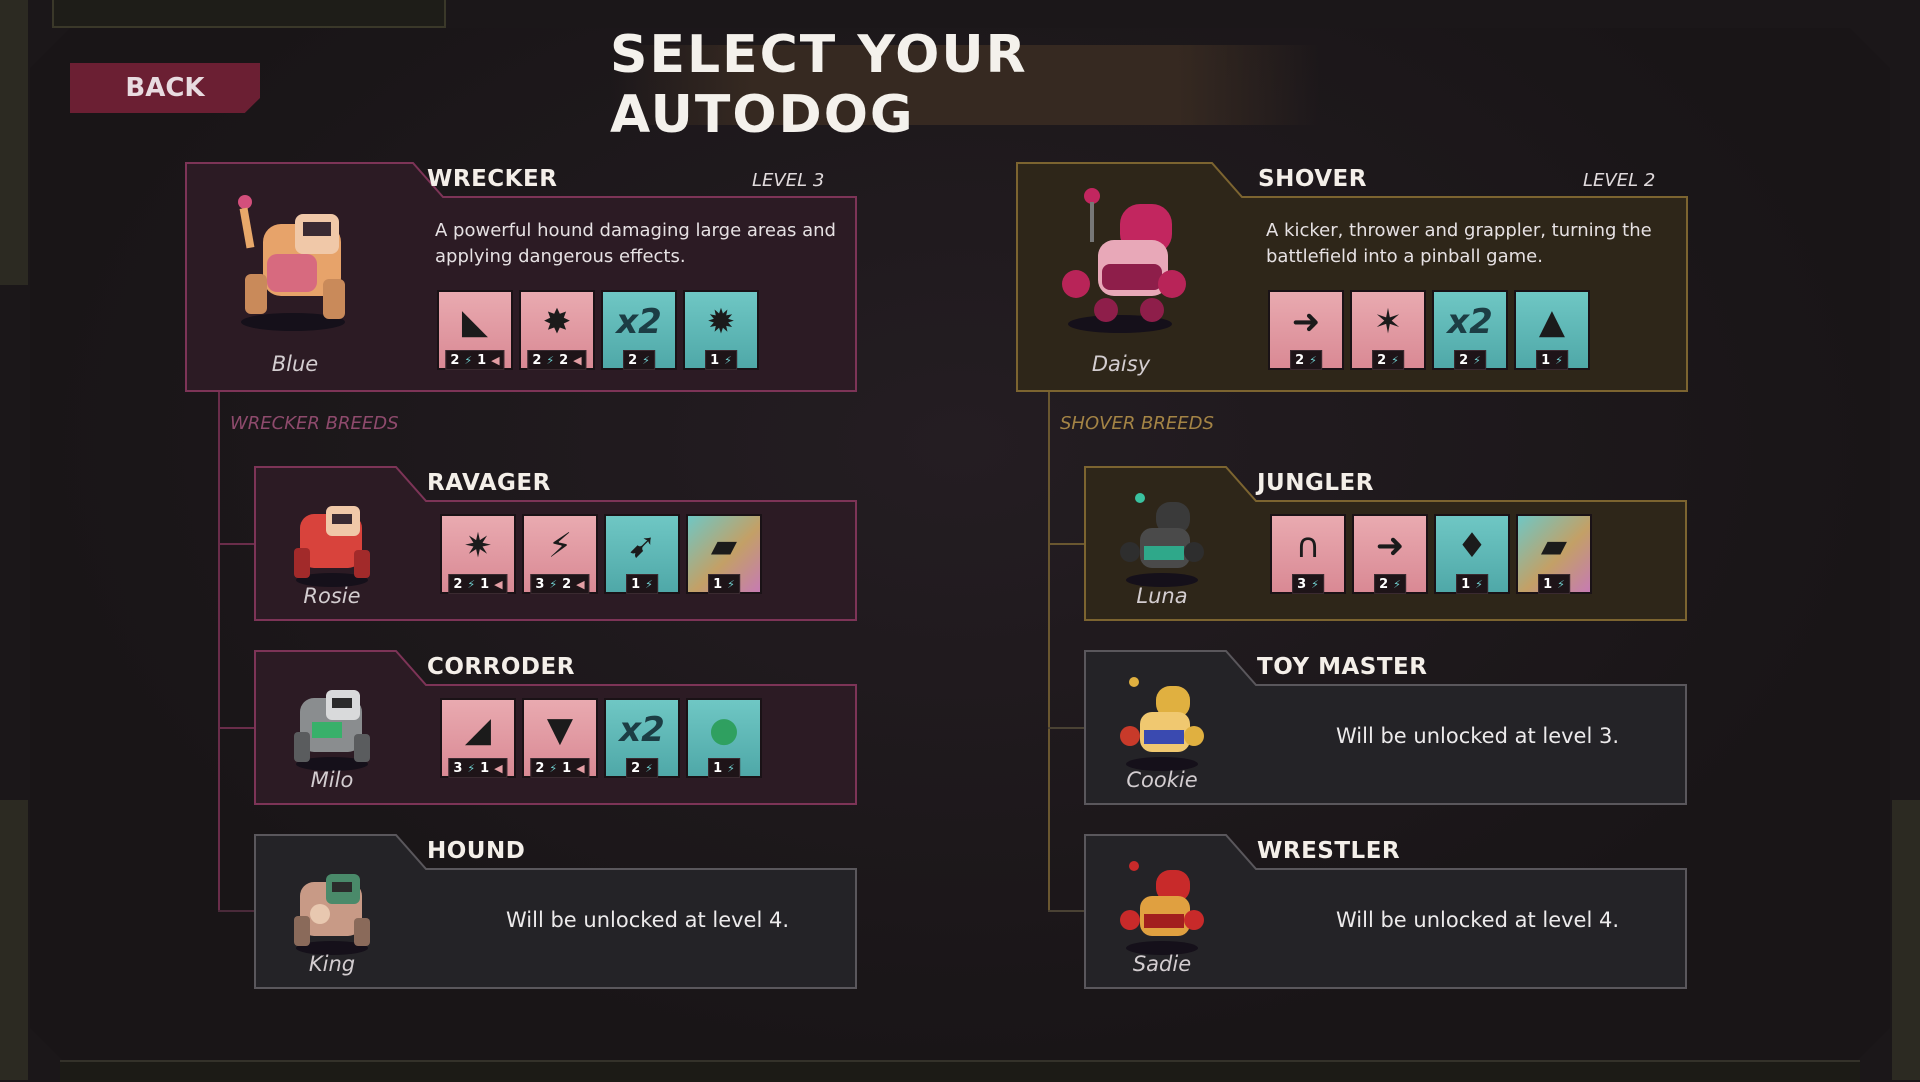  Describe the element at coordinates (332, 914) in the screenshot. I see `dog-portrait-king` at that location.